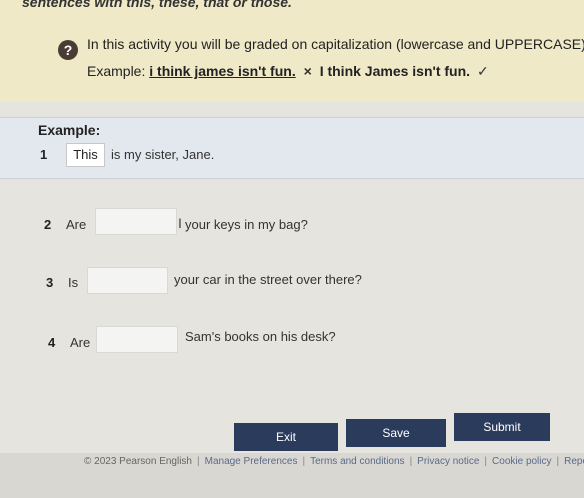 The height and width of the screenshot is (498, 584). What do you see at coordinates (395, 71) in the screenshot?
I see `example-right-text: I think James isn't fun.` at bounding box center [395, 71].